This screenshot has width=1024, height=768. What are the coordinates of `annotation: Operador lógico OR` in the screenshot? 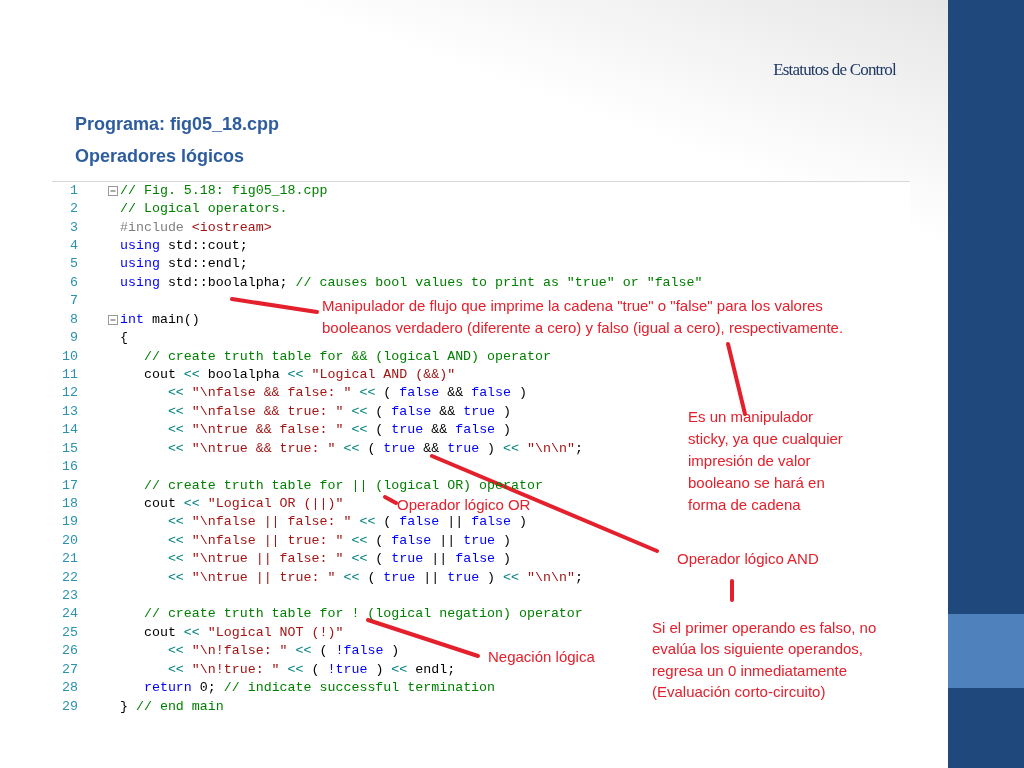 It's located at (464, 504).